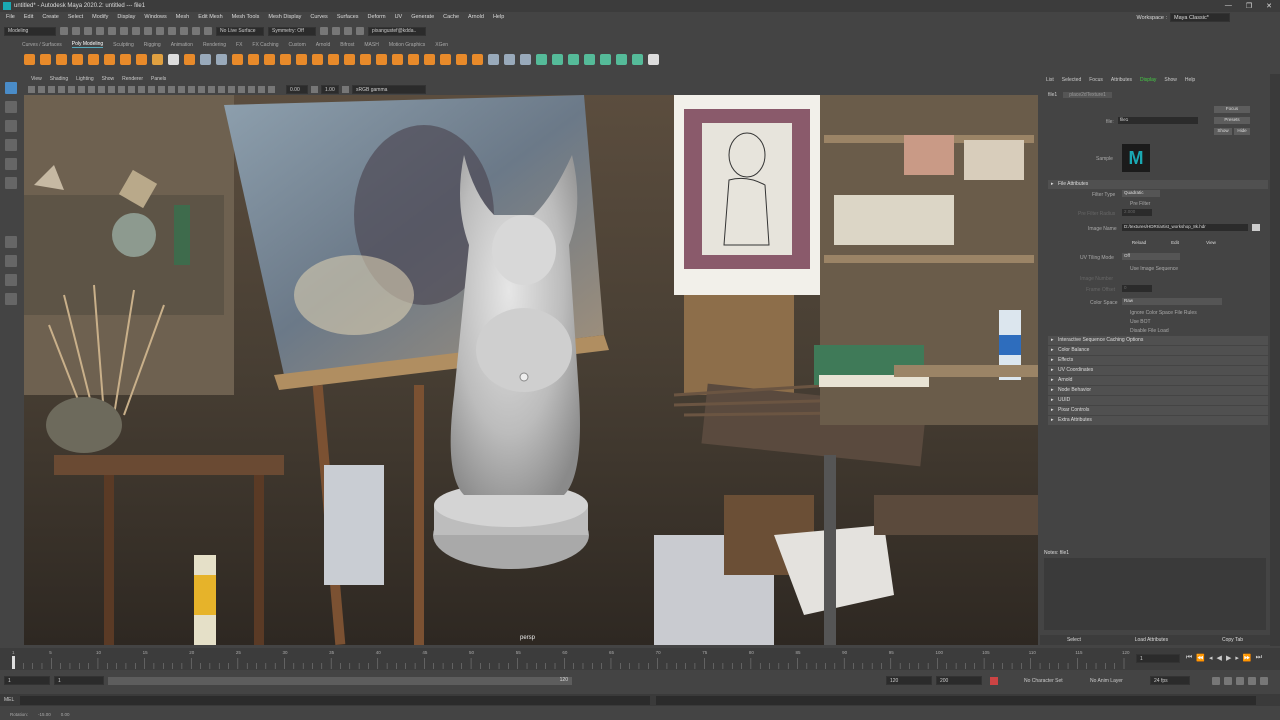 The width and height of the screenshot is (1280, 720). I want to click on section-effects: Effects, so click(1158, 360).